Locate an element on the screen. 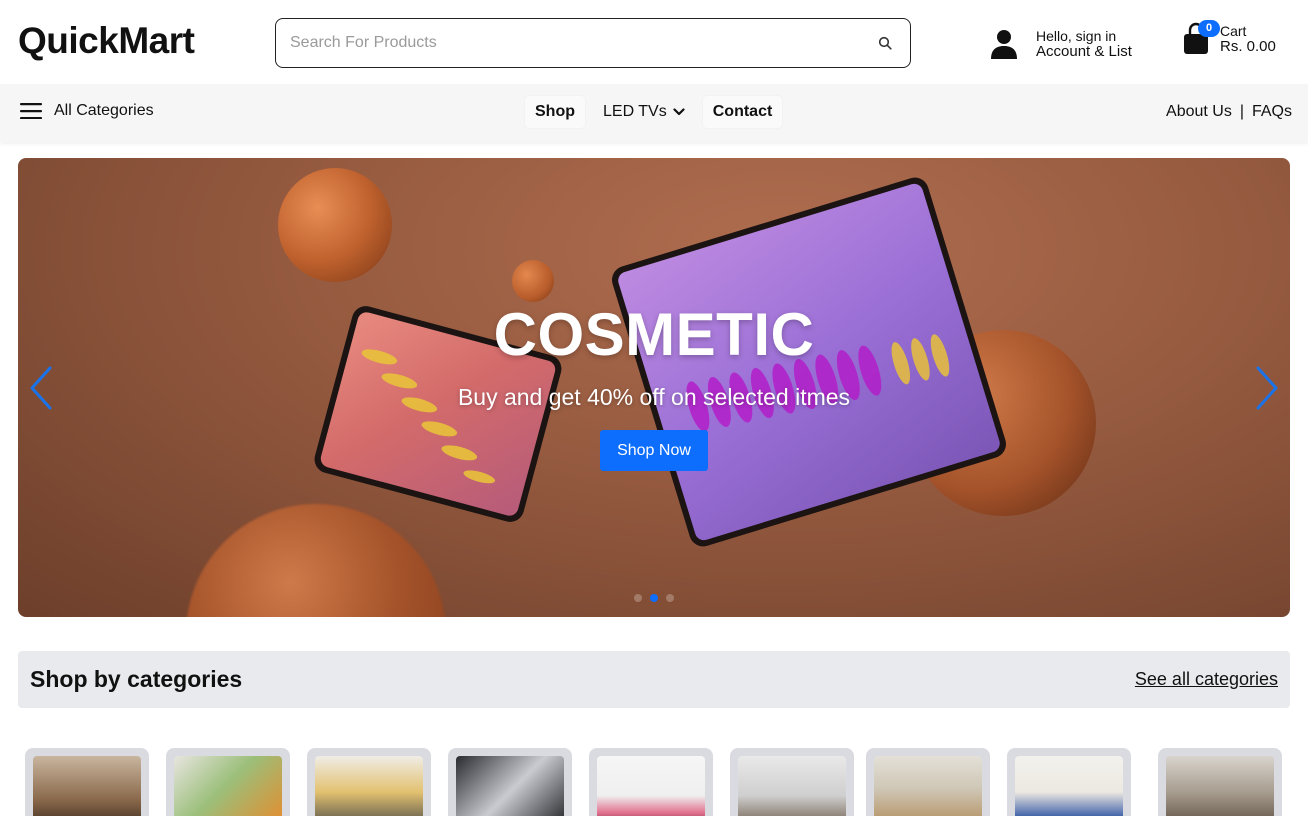 This screenshot has width=1308, height=816. hero-subtitle: Buy and get 40% off on selected itmes is located at coordinates (654, 397).